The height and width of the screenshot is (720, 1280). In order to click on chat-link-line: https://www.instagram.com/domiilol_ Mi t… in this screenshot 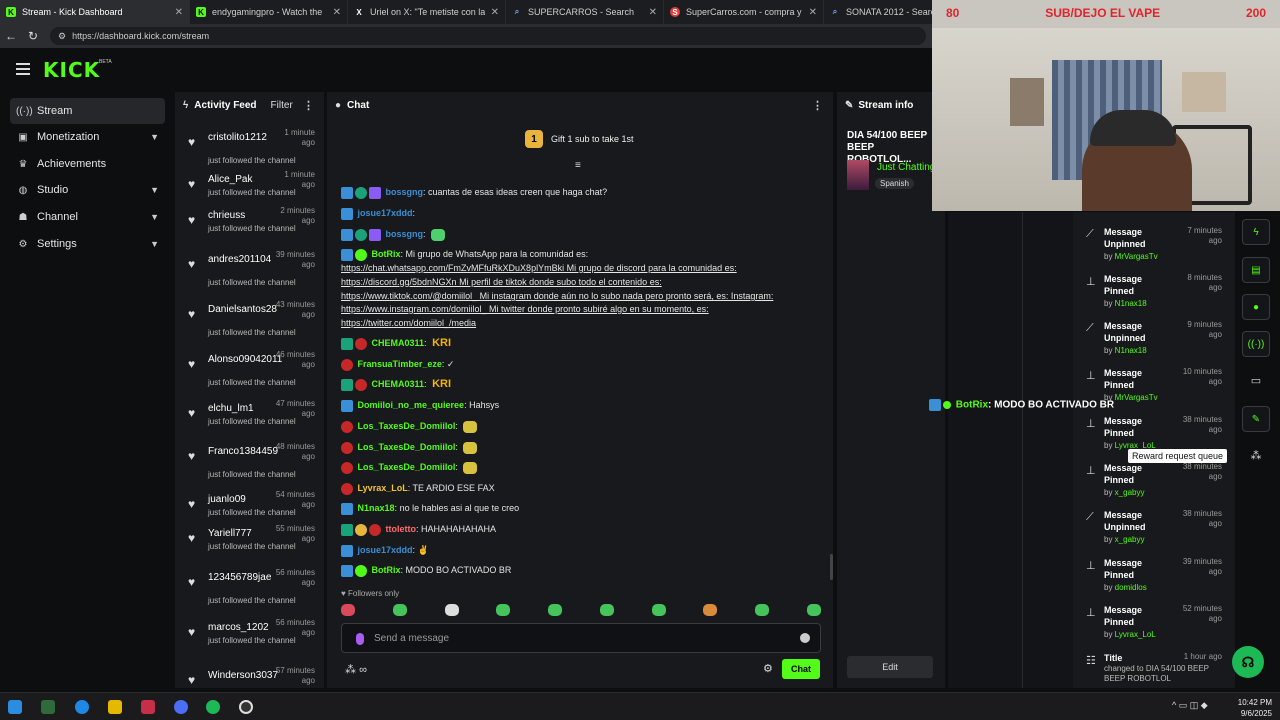, I will do `click(525, 309)`.